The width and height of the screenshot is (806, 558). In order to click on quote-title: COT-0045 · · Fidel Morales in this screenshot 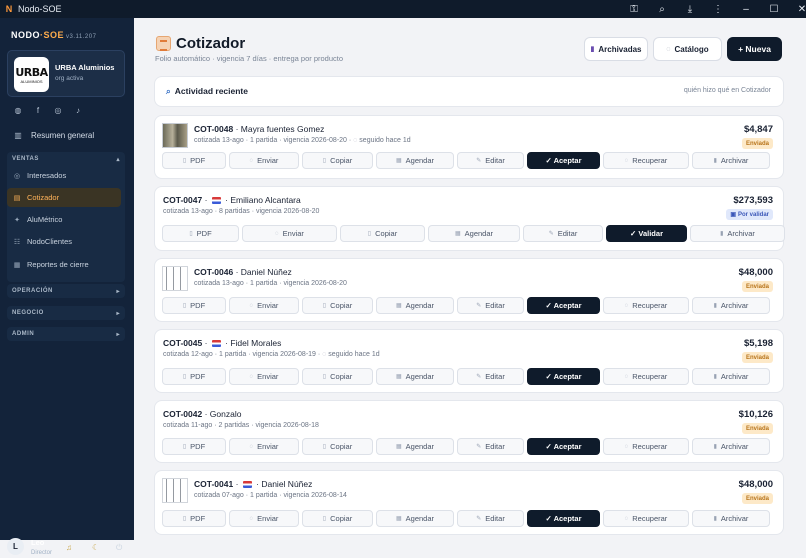, I will do `click(222, 343)`.